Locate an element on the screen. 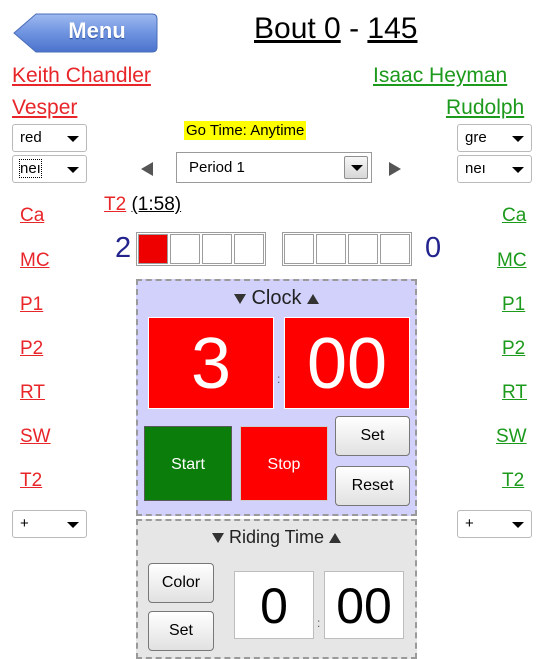  left-position-value: neı is located at coordinates (30, 168).